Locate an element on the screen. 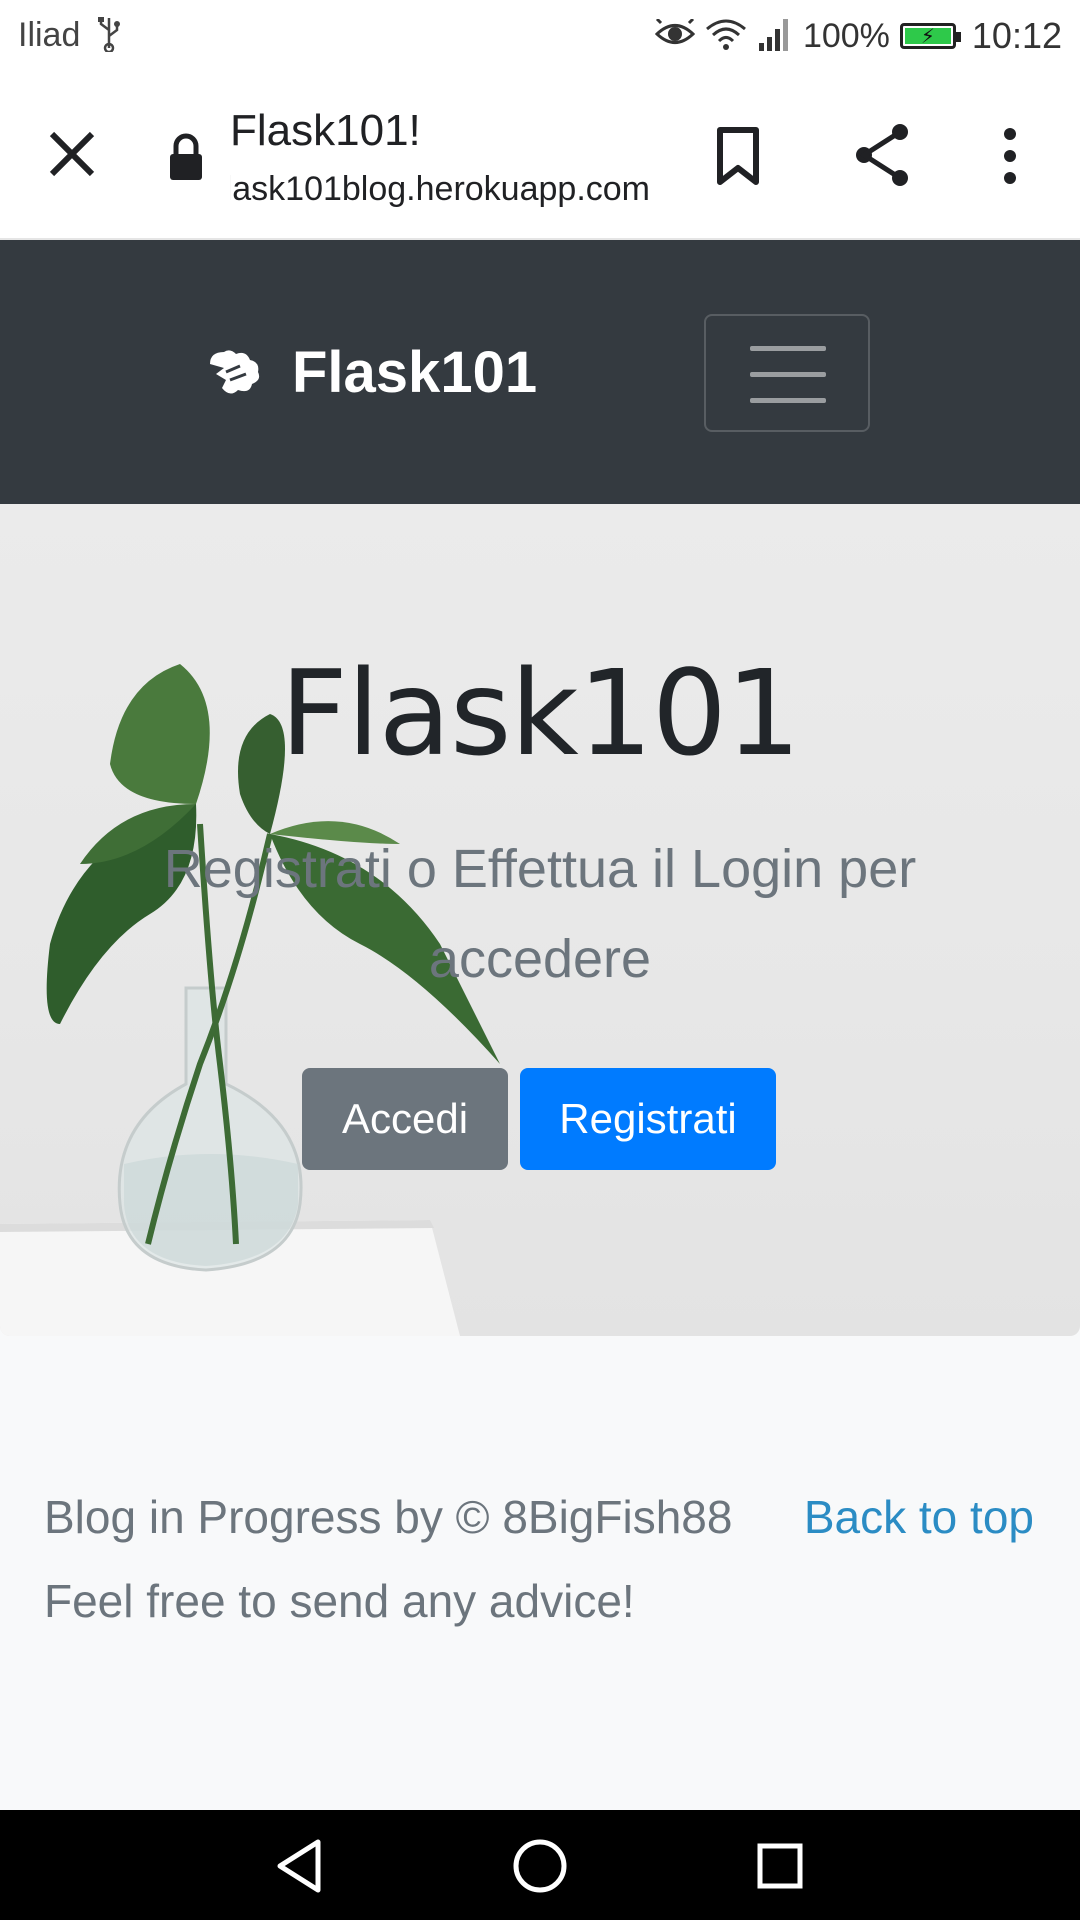 This screenshot has height=1920, width=1080. back-to-top-link: Back to top is located at coordinates (919, 1517).